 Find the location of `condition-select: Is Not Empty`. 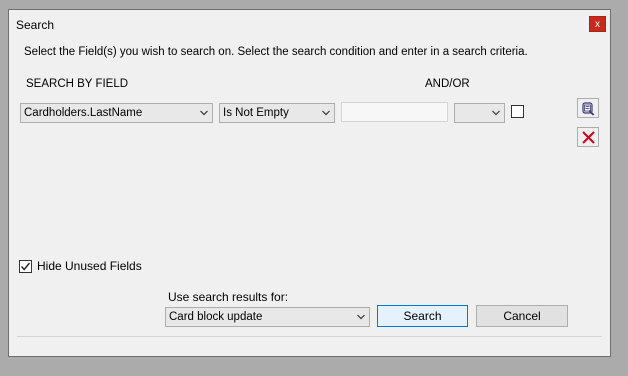

condition-select: Is Not Empty is located at coordinates (277, 113).